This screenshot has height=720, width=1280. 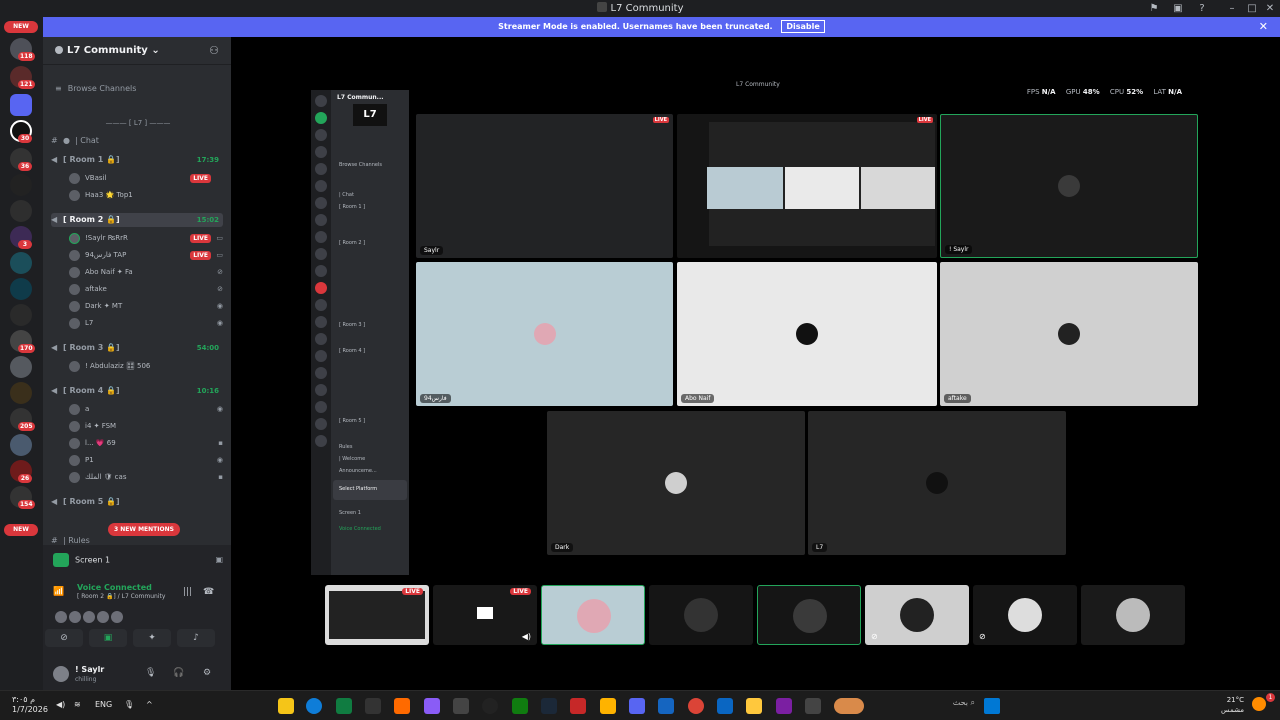 I want to click on channel-rules: # | Rules, so click(x=137, y=540).